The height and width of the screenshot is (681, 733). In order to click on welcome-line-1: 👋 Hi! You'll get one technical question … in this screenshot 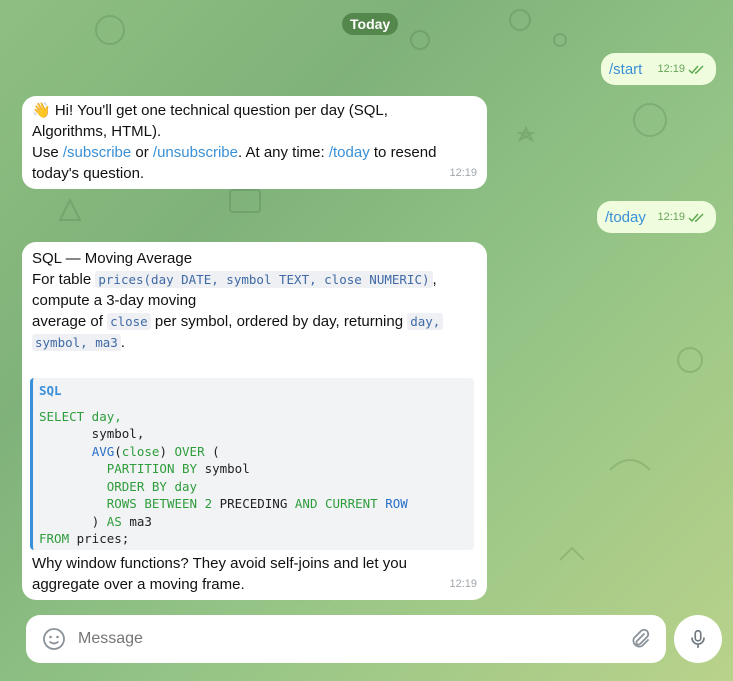, I will do `click(210, 110)`.